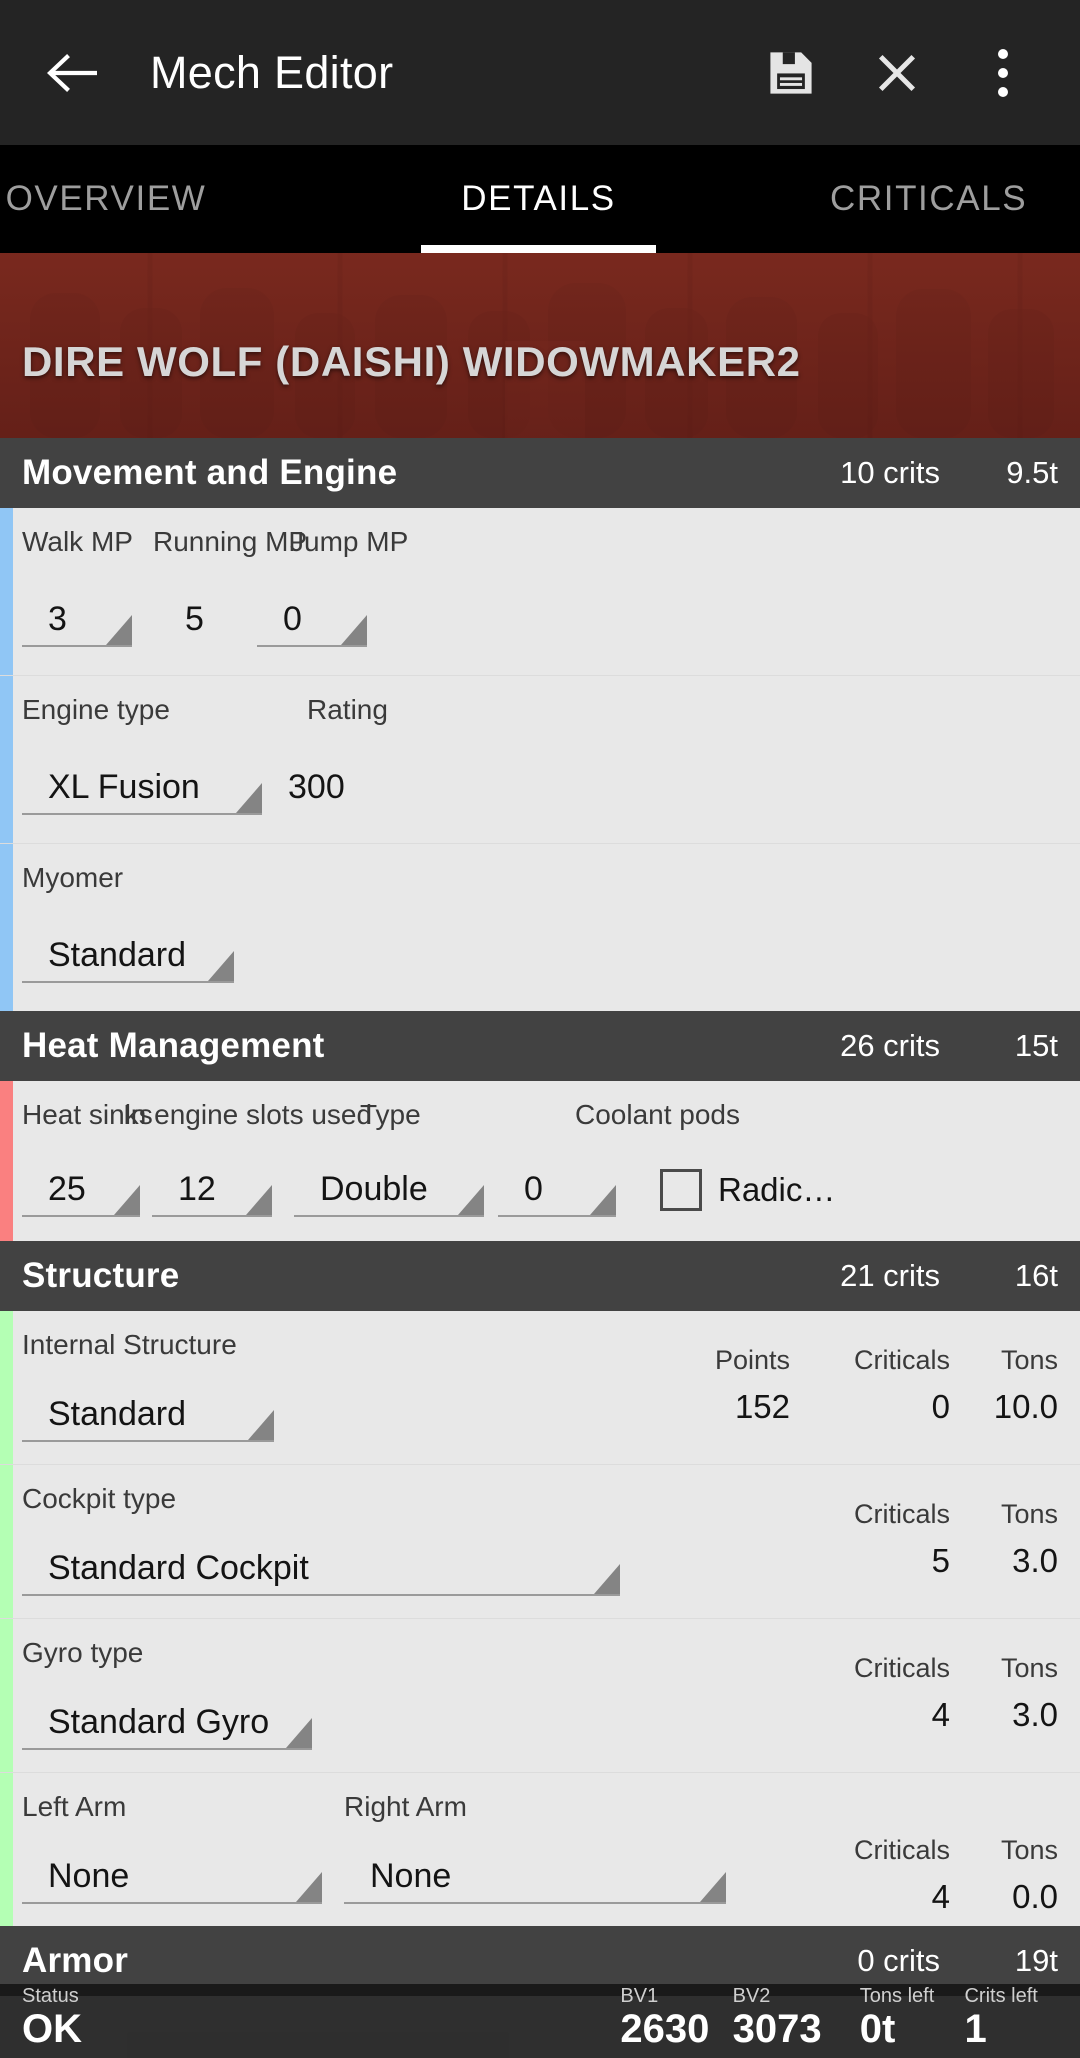 This screenshot has height=2058, width=1080. I want to click on mech-name: DIRE WOLF (DAISHI) WIDOWMAKER2, so click(411, 361).